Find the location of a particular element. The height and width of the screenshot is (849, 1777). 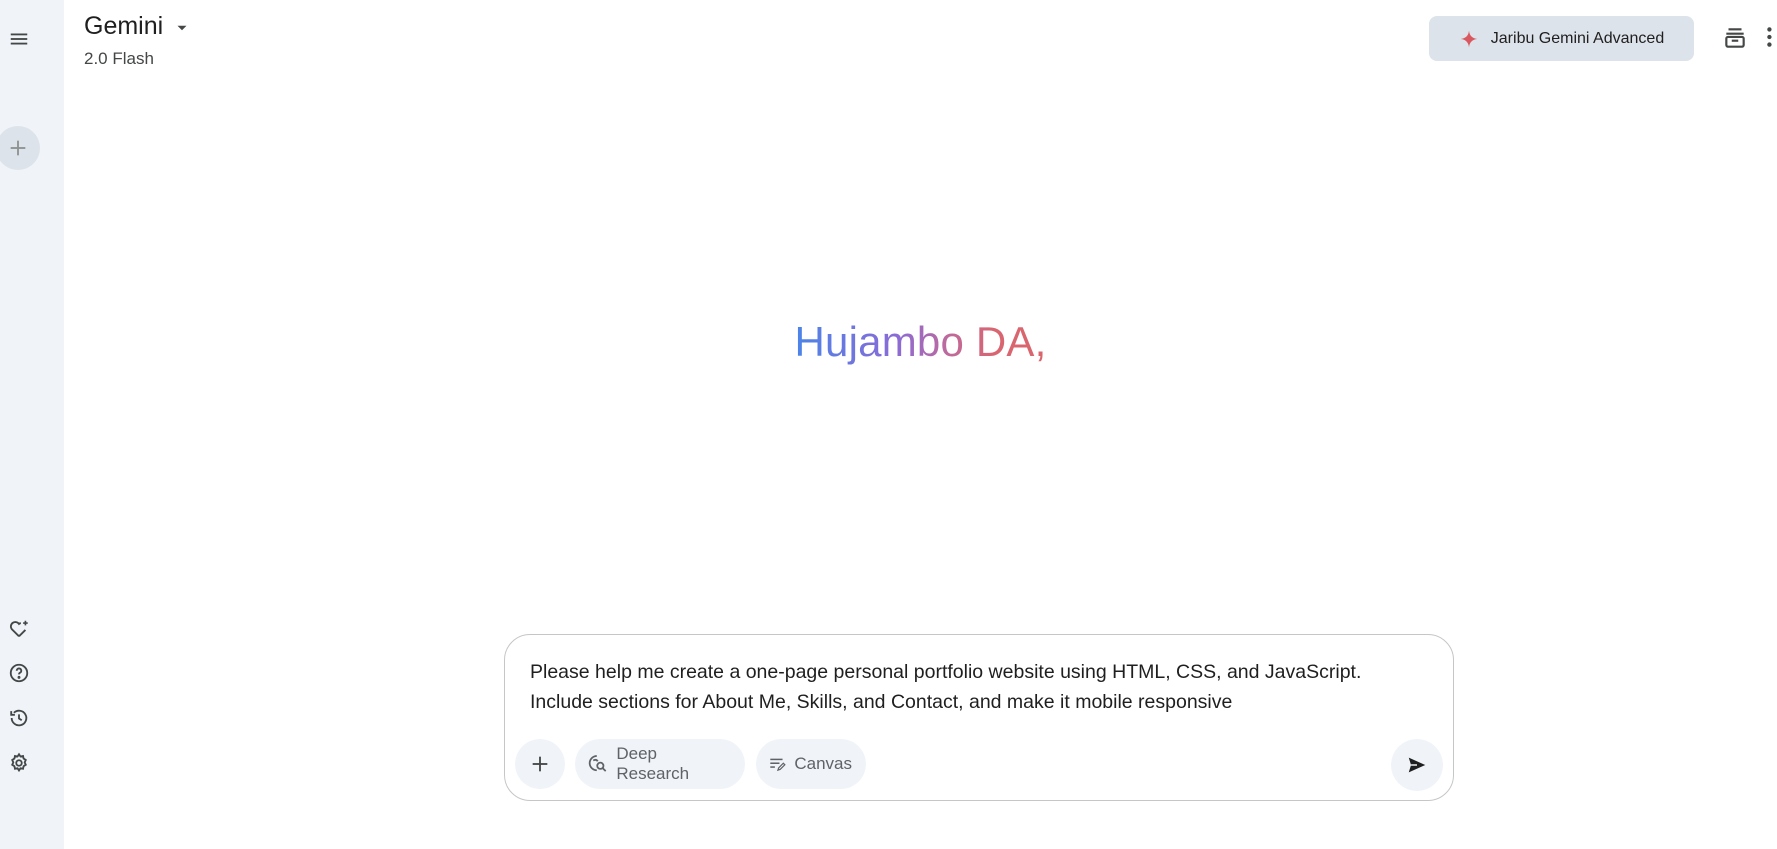

more-vert-icon is located at coordinates (1769, 37).